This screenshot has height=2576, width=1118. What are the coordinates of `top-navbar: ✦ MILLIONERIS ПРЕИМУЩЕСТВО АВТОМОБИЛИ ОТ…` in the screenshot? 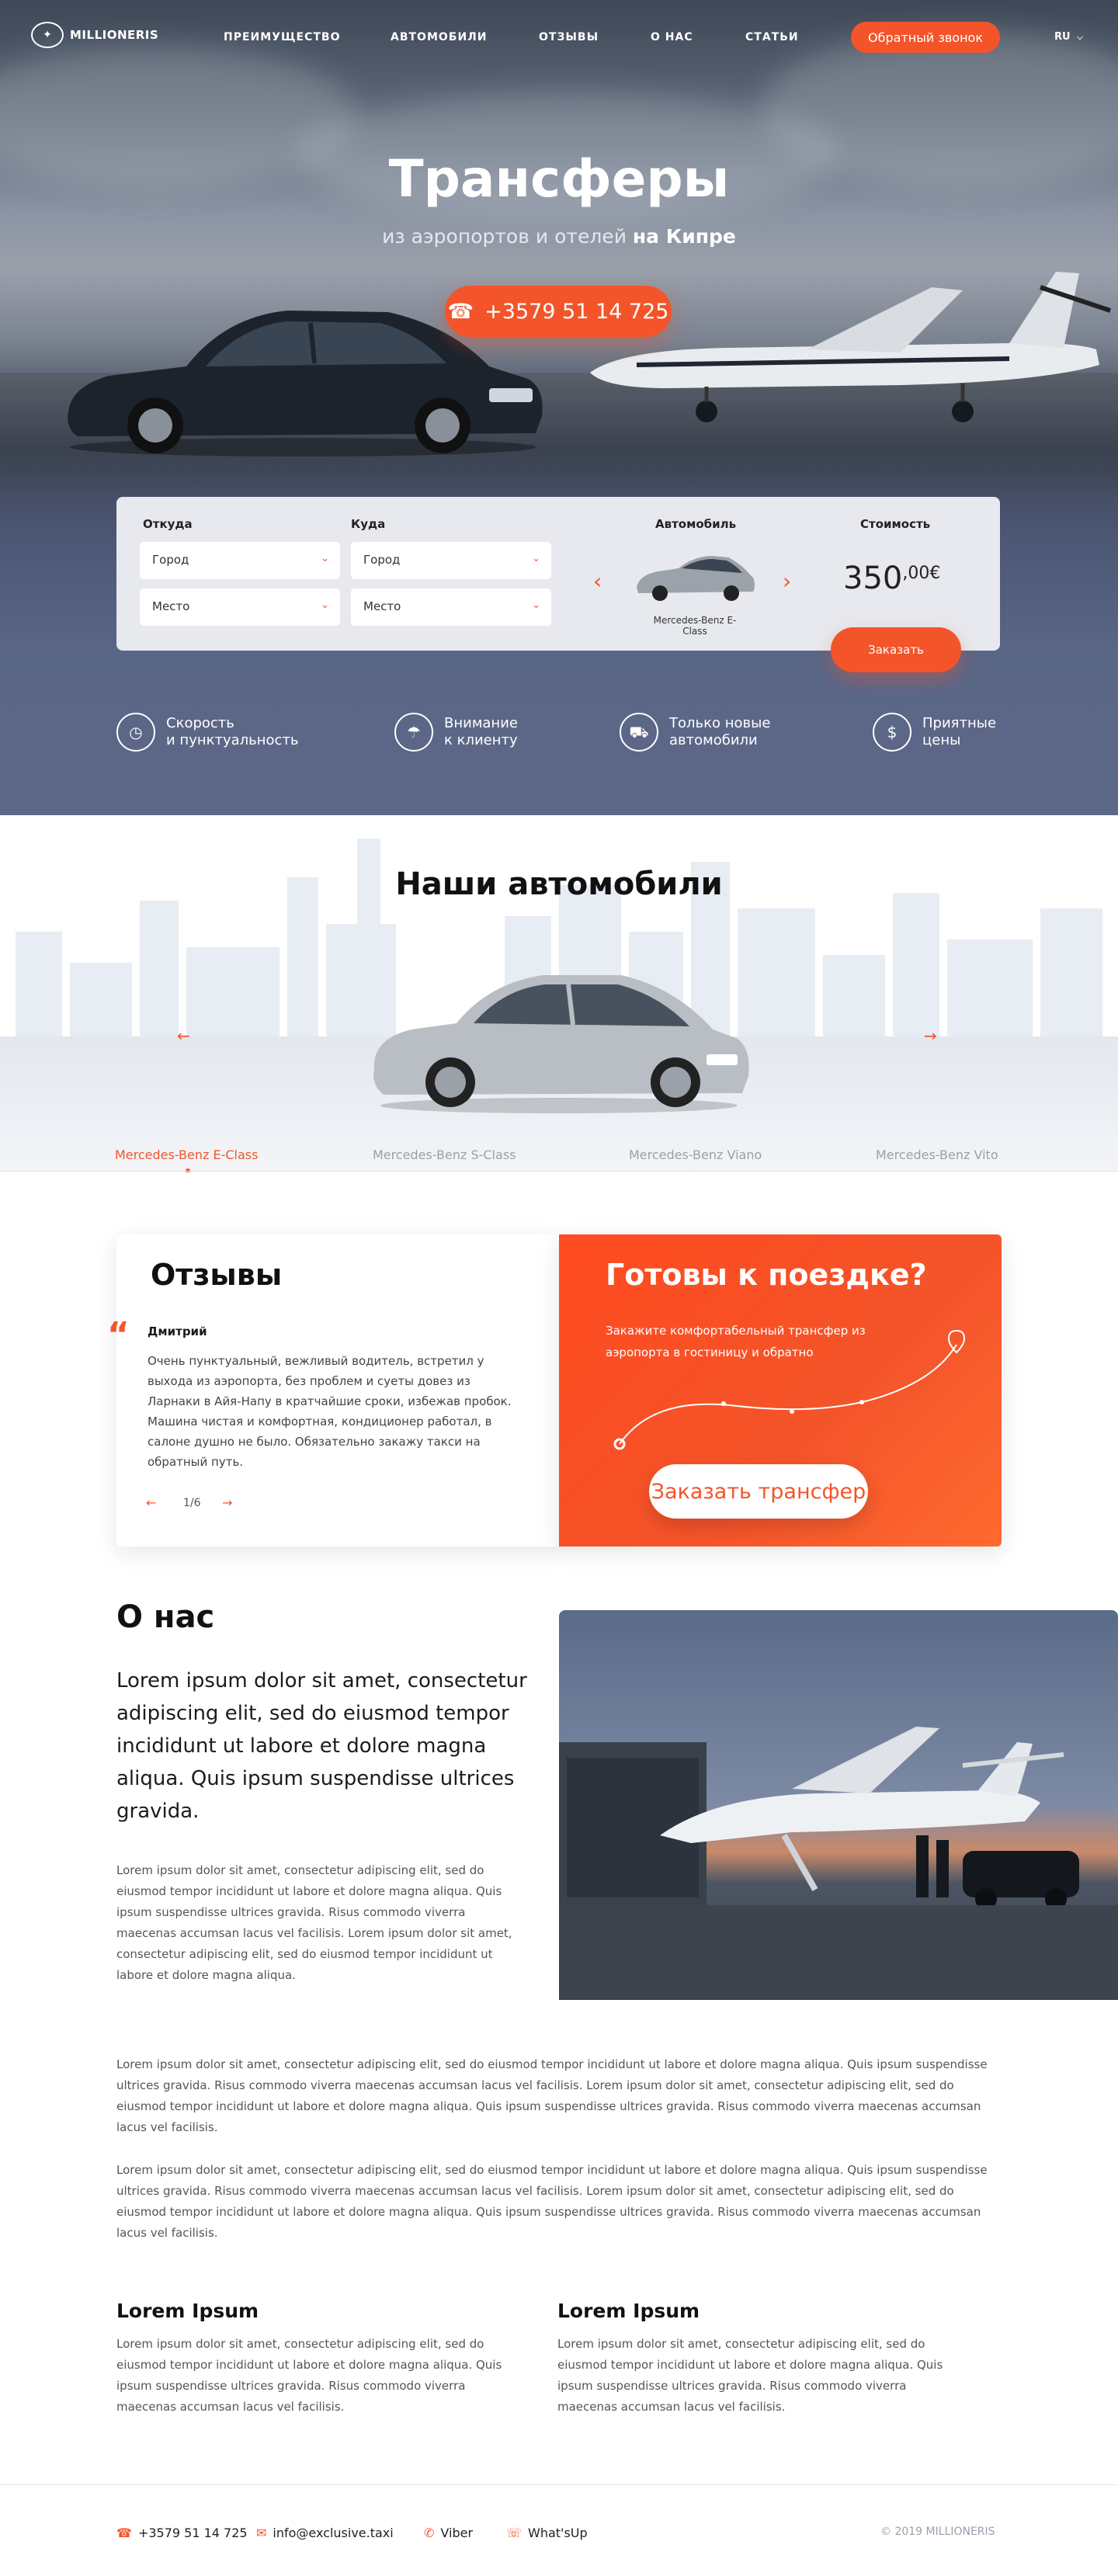 It's located at (559, 37).